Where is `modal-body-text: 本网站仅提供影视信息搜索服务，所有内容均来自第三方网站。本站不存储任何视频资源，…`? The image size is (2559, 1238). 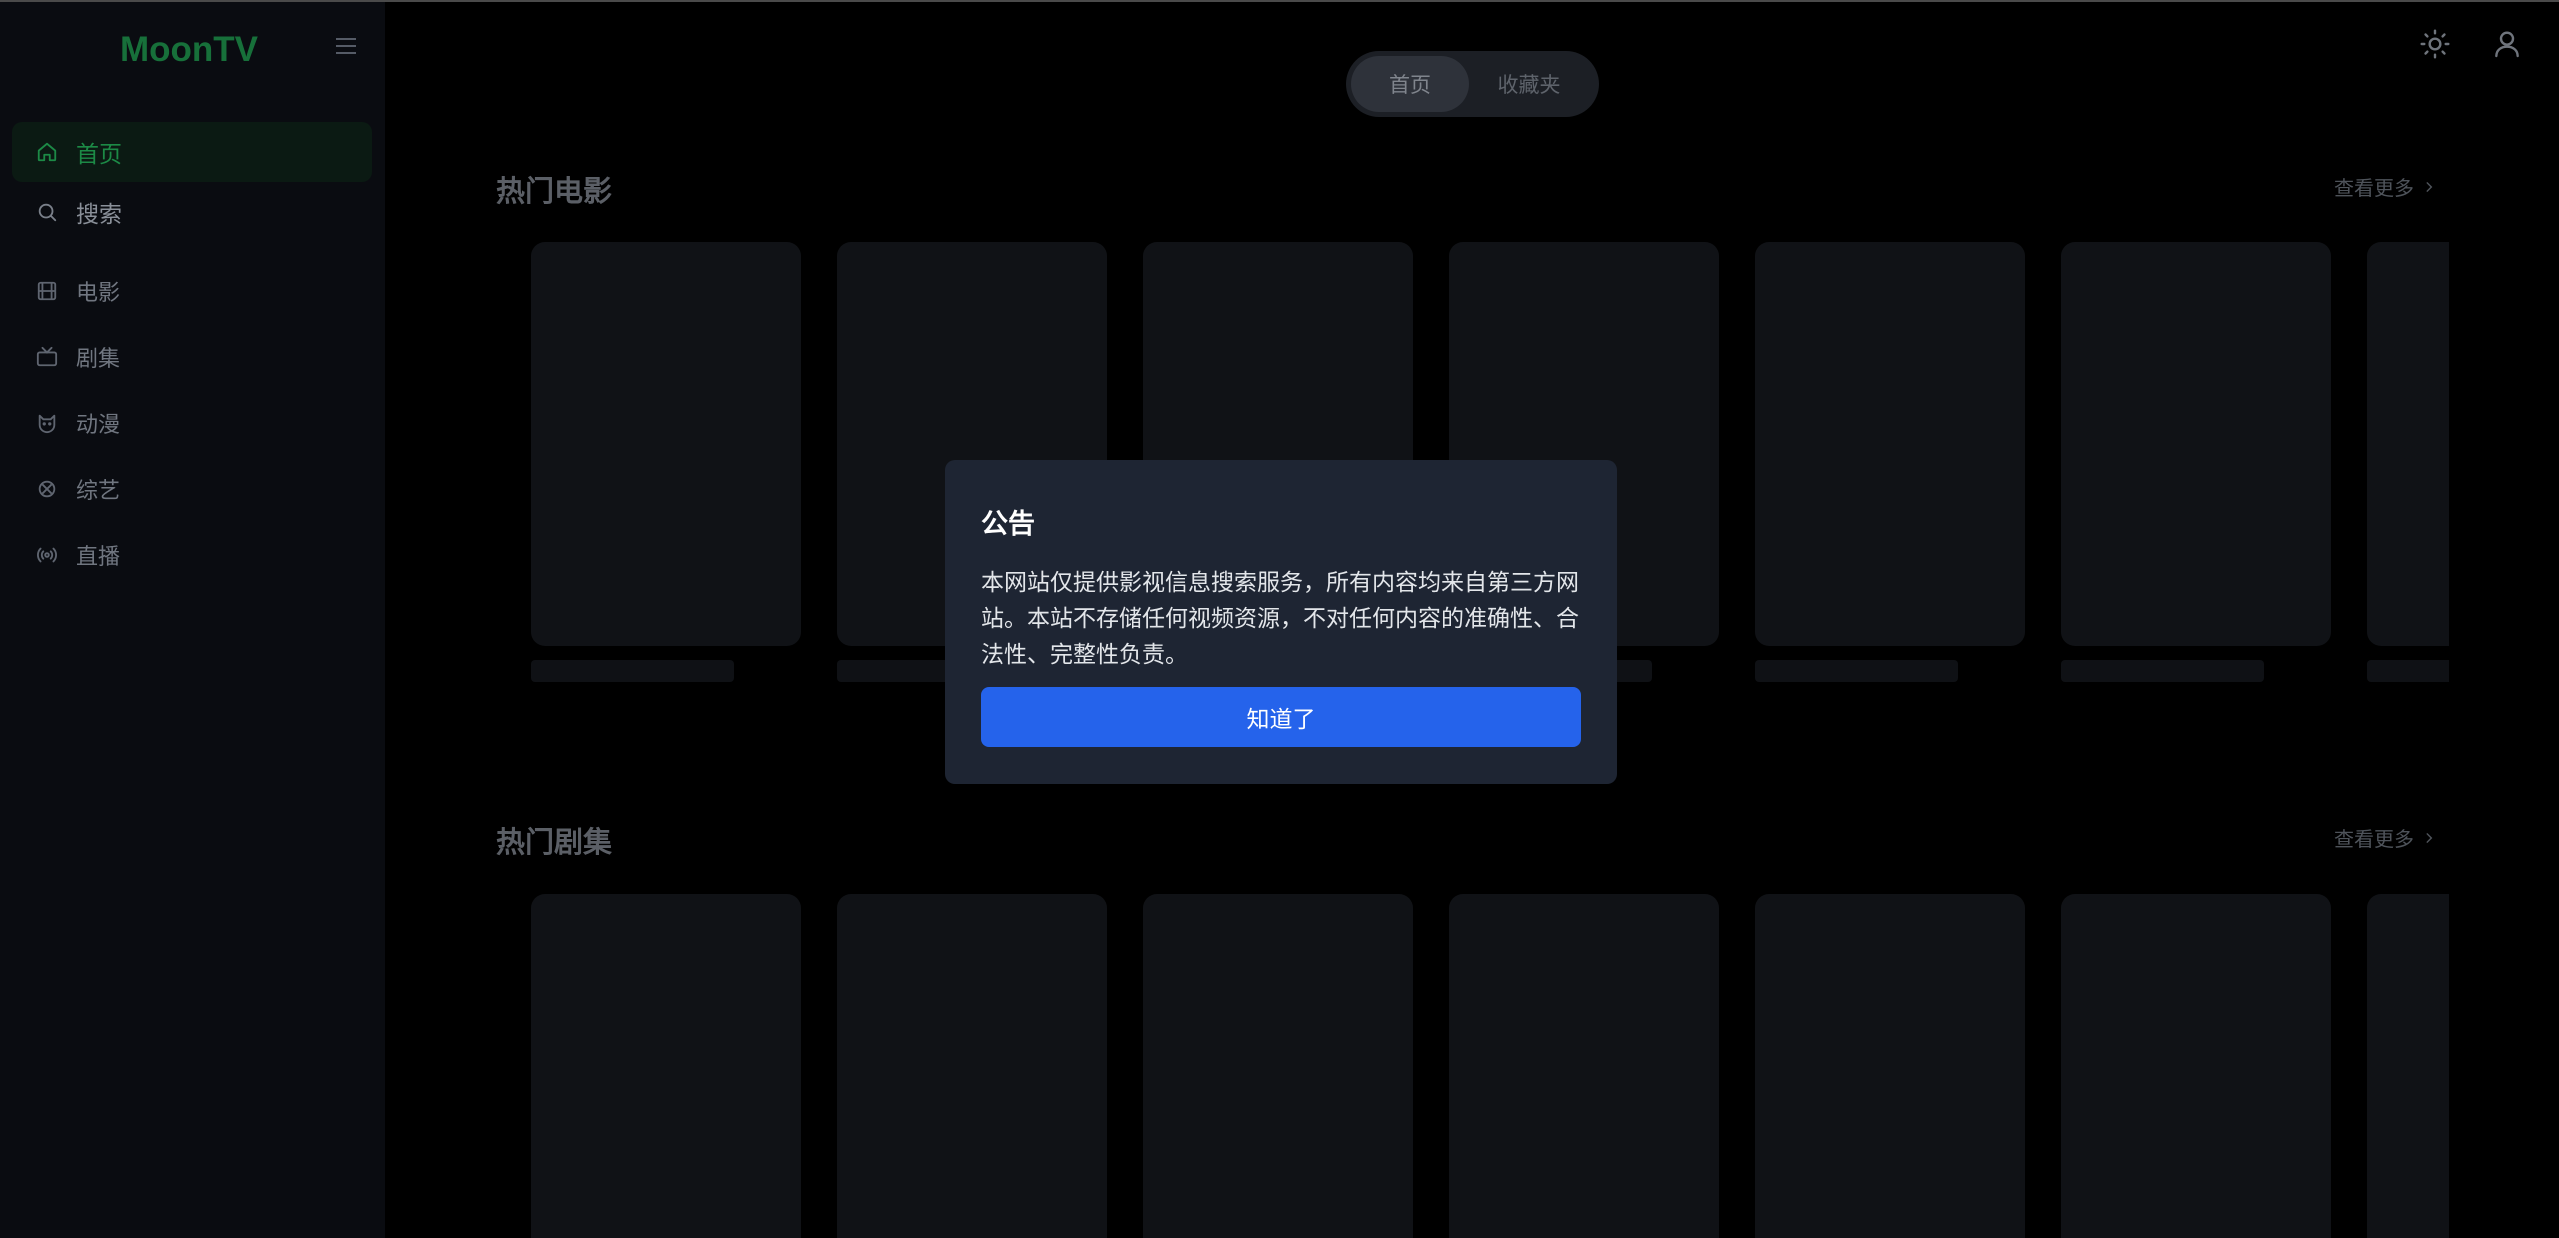
modal-body-text: 本网站仅提供影视信息搜索服务，所有内容均来自第三方网站。本站不存储任何视频资源，… is located at coordinates (1280, 619).